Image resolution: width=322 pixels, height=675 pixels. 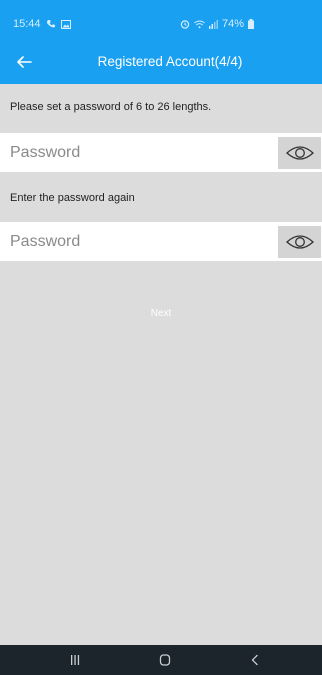 I want to click on password-row, so click(x=161, y=152).